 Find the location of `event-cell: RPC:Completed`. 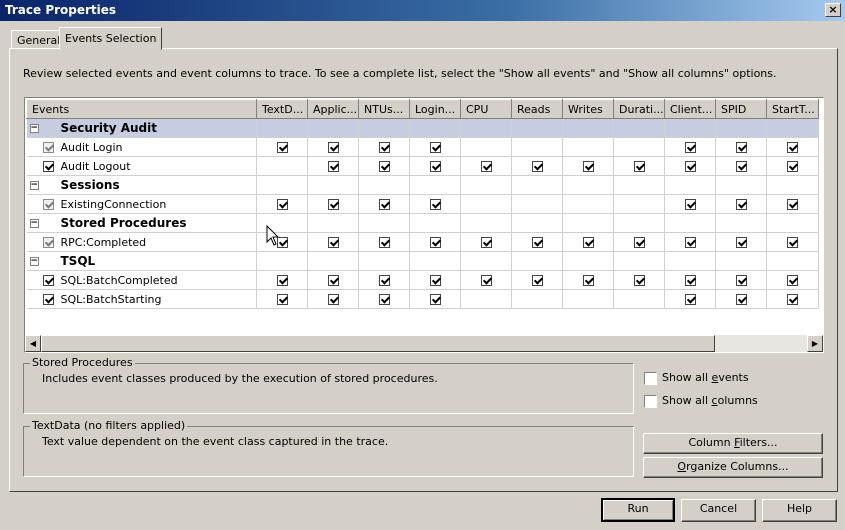

event-cell: RPC:Completed is located at coordinates (141, 242).